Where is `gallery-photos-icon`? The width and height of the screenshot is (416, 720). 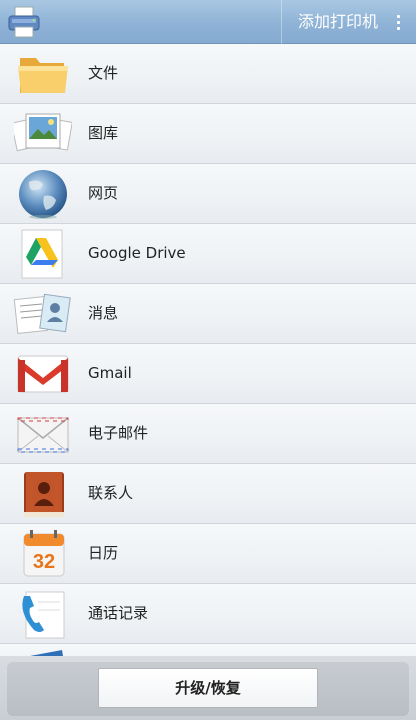 gallery-photos-icon is located at coordinates (41, 134).